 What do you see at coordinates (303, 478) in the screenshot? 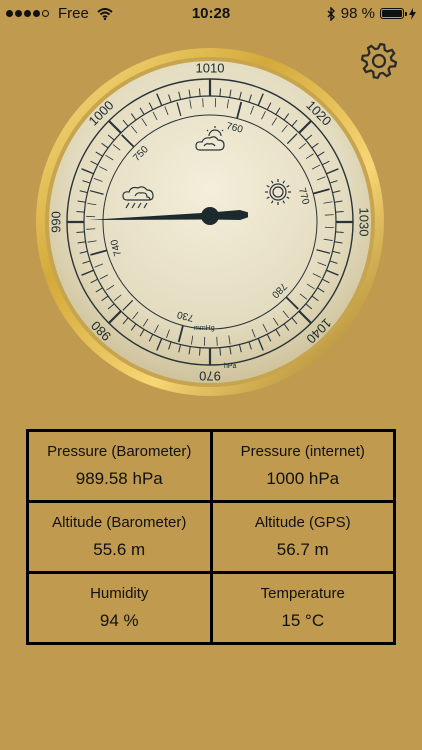
I see `reading-value: 1000 hPa` at bounding box center [303, 478].